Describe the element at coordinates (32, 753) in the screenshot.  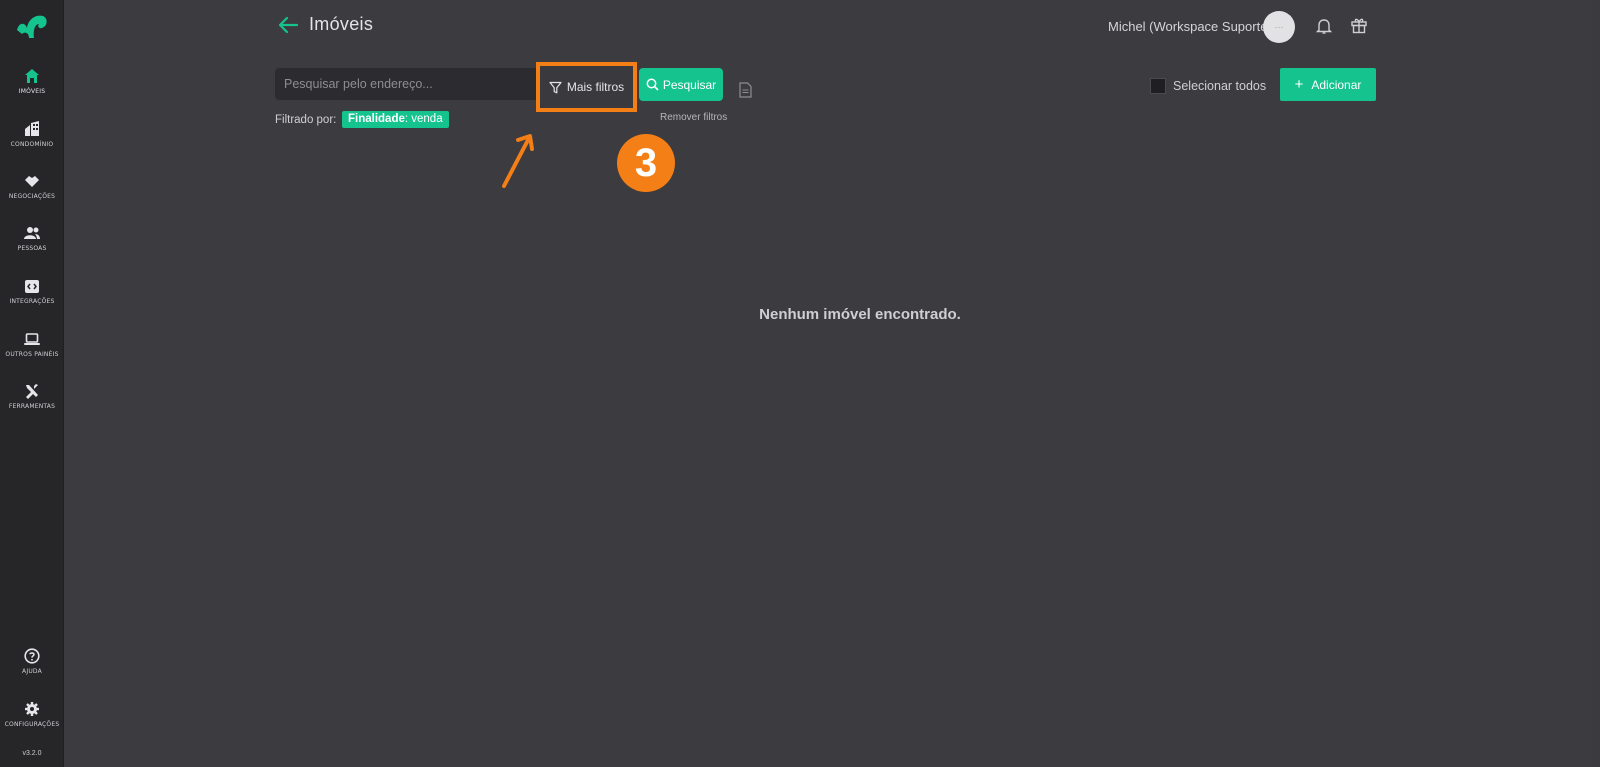
I see `app-version: v3.2.0` at that location.